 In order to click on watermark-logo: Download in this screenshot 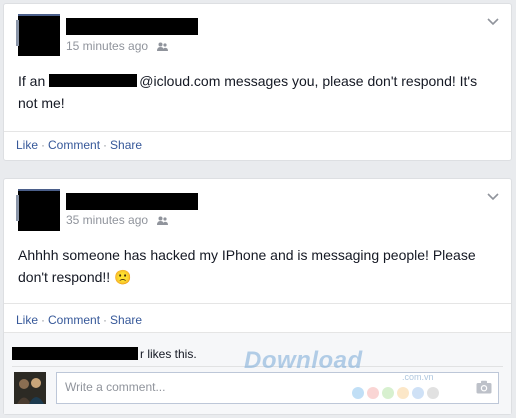, I will do `click(303, 360)`.